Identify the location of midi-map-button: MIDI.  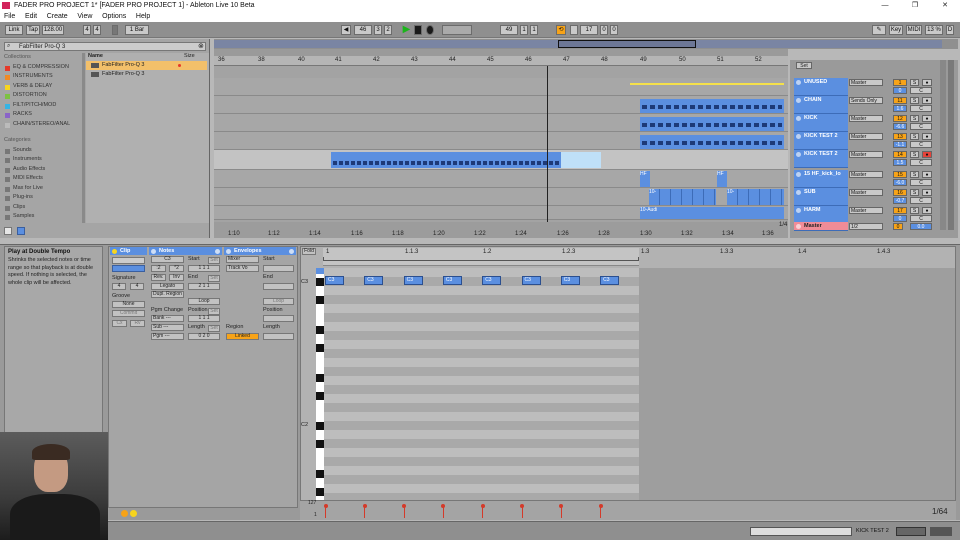
(914, 30).